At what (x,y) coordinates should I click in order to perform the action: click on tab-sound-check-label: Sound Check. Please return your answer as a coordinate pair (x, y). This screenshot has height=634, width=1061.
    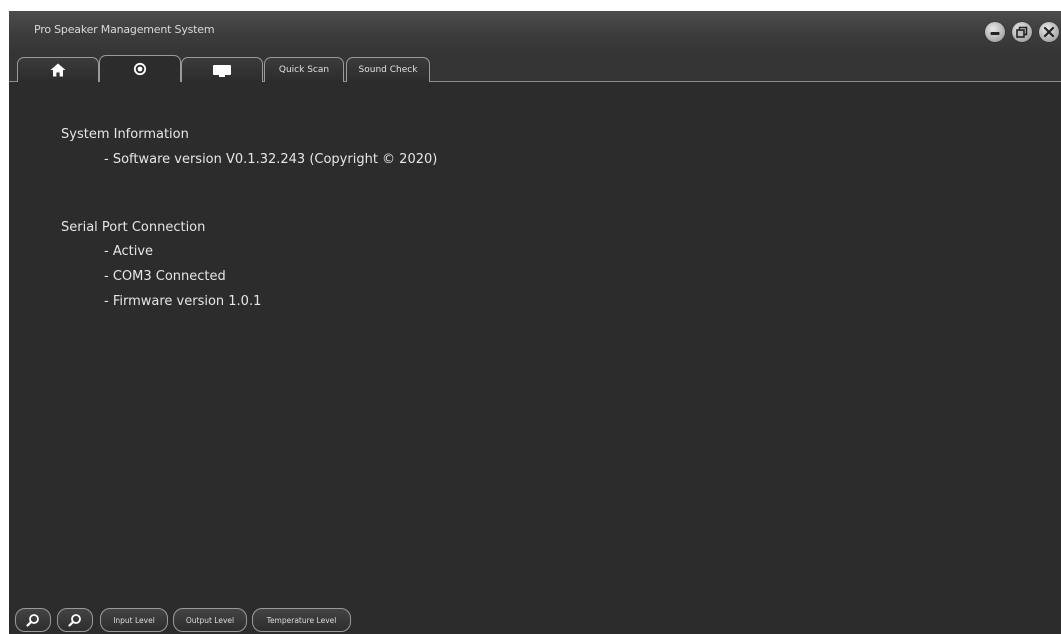
    Looking at the image, I should click on (388, 70).